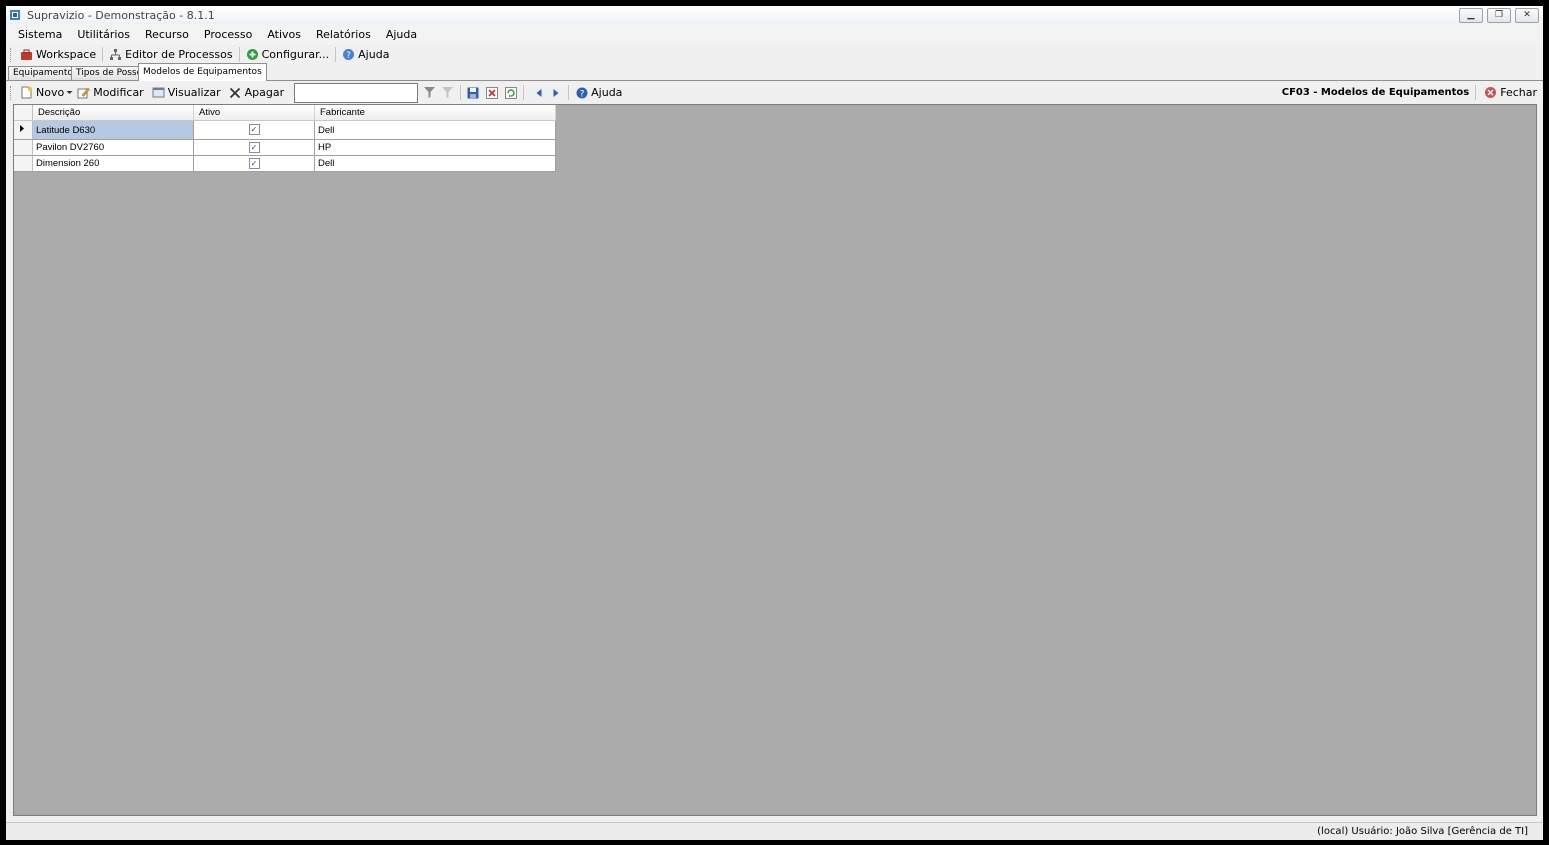 This screenshot has height=845, width=1549. Describe the element at coordinates (607, 92) in the screenshot. I see `action-help-label: Ajuda` at that location.